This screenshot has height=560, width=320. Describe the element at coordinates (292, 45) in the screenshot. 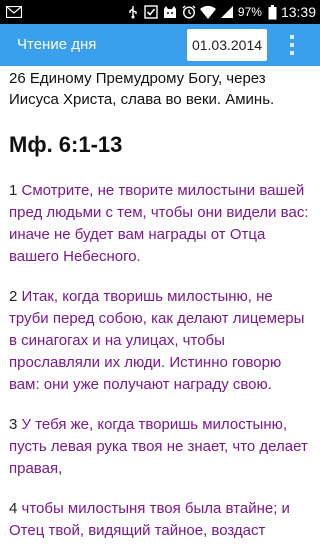

I see `overflow-menu-icon` at that location.